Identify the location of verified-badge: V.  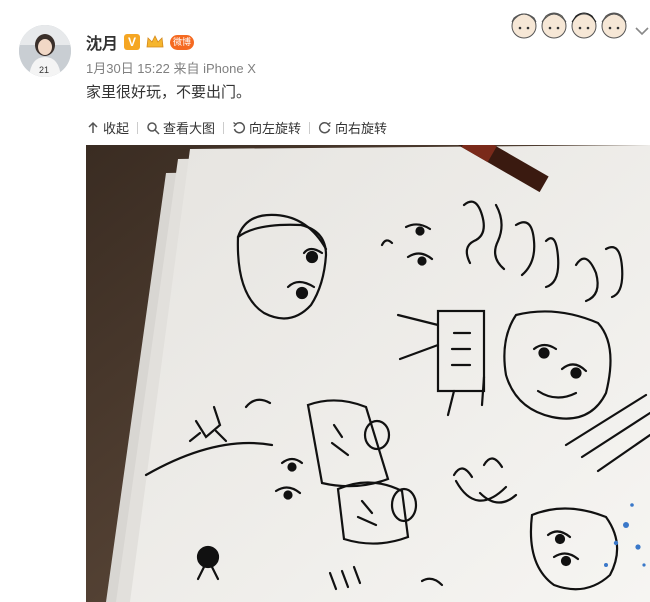
(132, 42).